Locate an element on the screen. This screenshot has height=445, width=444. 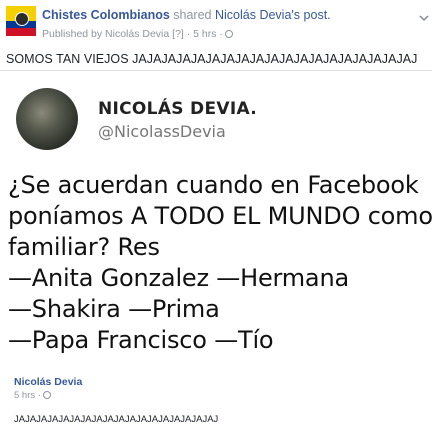
meme-line: —Anita Gonzalez —Hermana is located at coordinates (178, 278).